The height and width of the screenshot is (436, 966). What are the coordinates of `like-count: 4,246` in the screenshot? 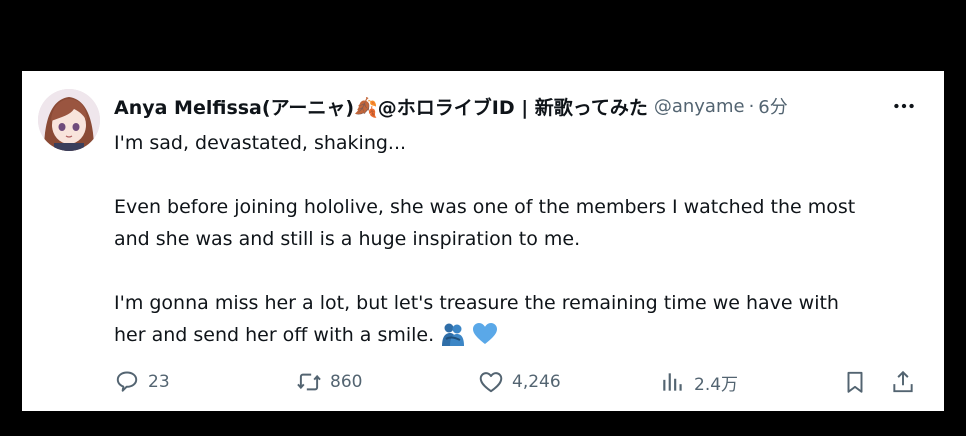 It's located at (536, 382).